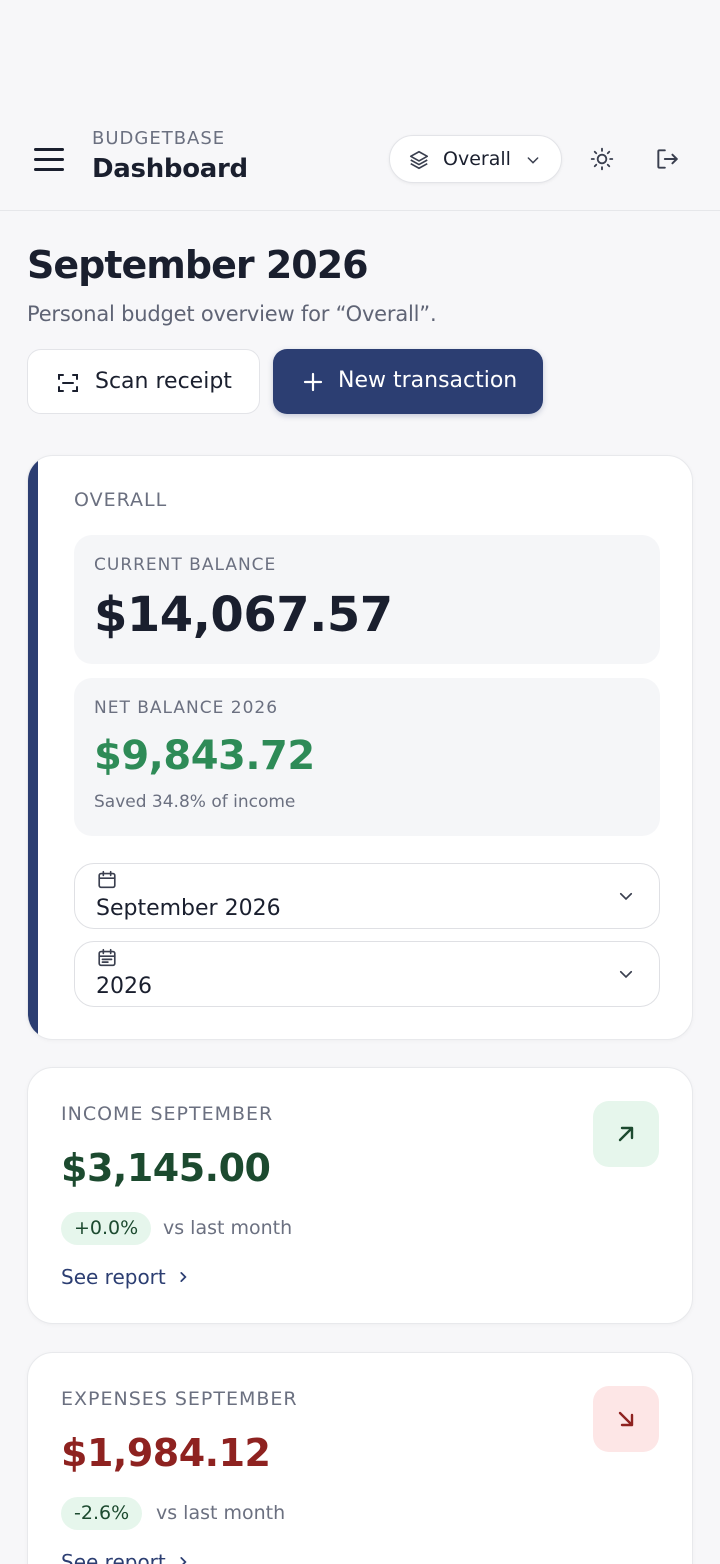 The height and width of the screenshot is (1564, 720). What do you see at coordinates (428, 380) in the screenshot?
I see `new-transaction-label: New transaction` at bounding box center [428, 380].